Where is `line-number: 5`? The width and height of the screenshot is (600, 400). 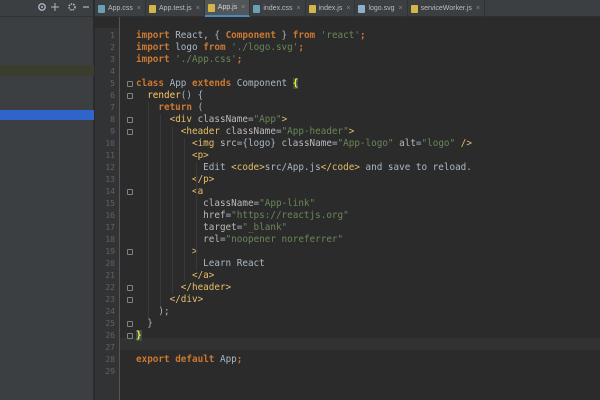
line-number: 5 is located at coordinates (112, 83).